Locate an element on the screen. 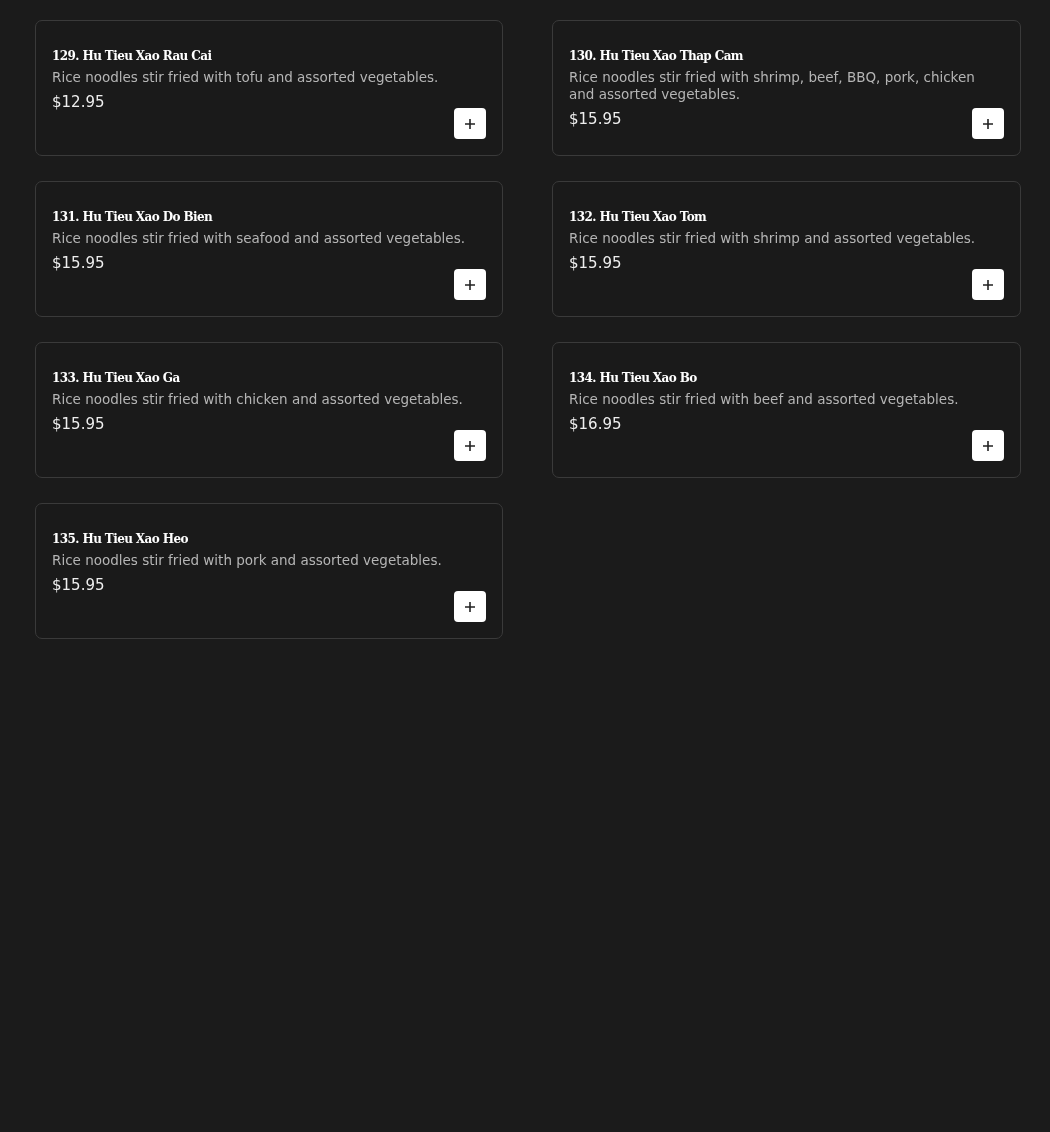 Image resolution: width=1050 pixels, height=1132 pixels. menu-item-card: 134. Hu Tieu Xao Bo Rice noodles stir fried with beef and assorted vegetables. $16.95 is located at coordinates (786, 410).